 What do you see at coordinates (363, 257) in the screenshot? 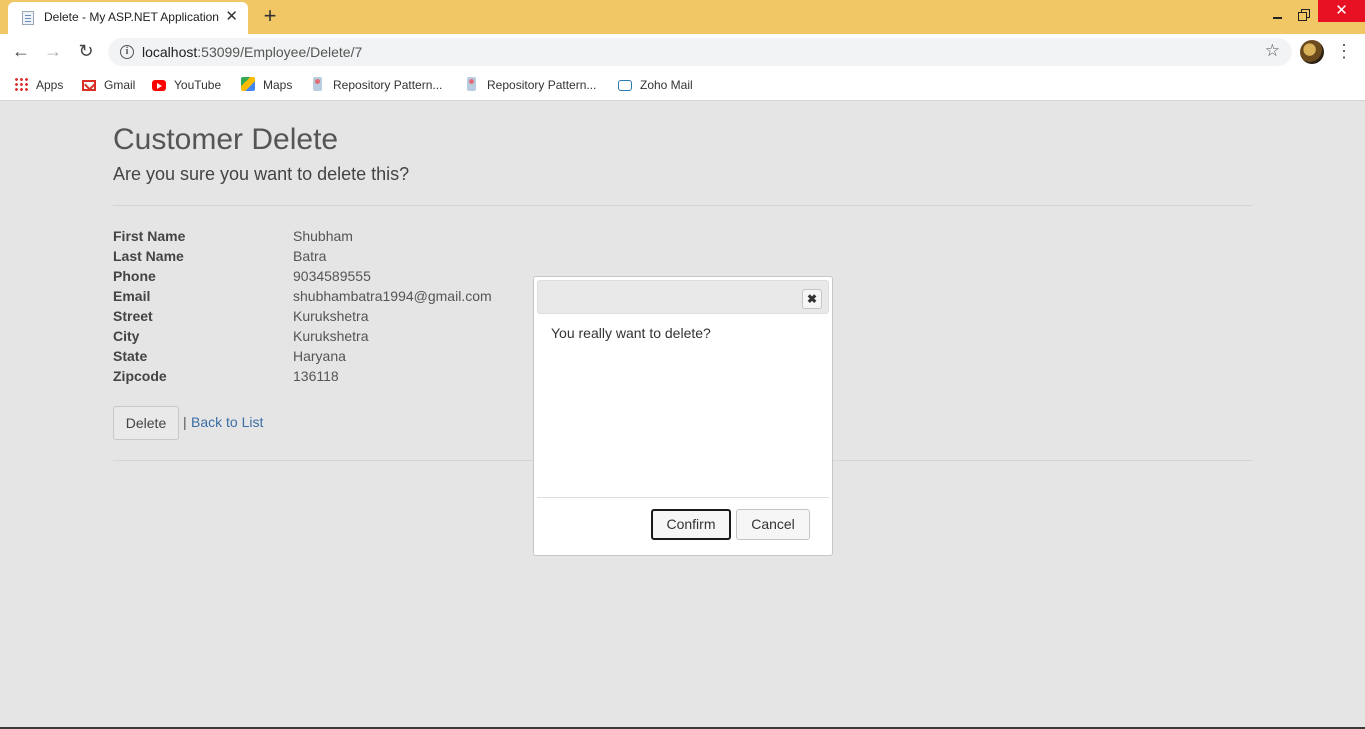
I see `detail-row-last-name: Last Name Batra` at bounding box center [363, 257].